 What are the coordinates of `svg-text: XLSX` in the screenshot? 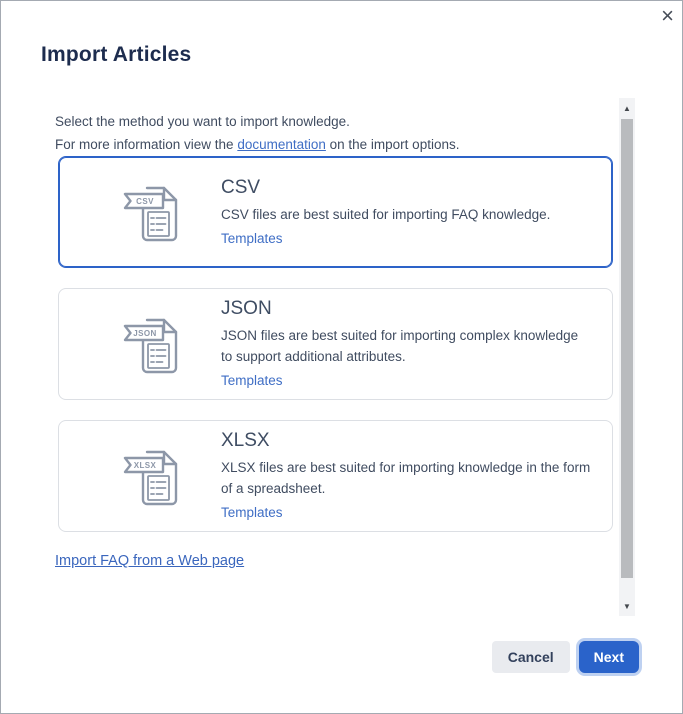 It's located at (145, 465).